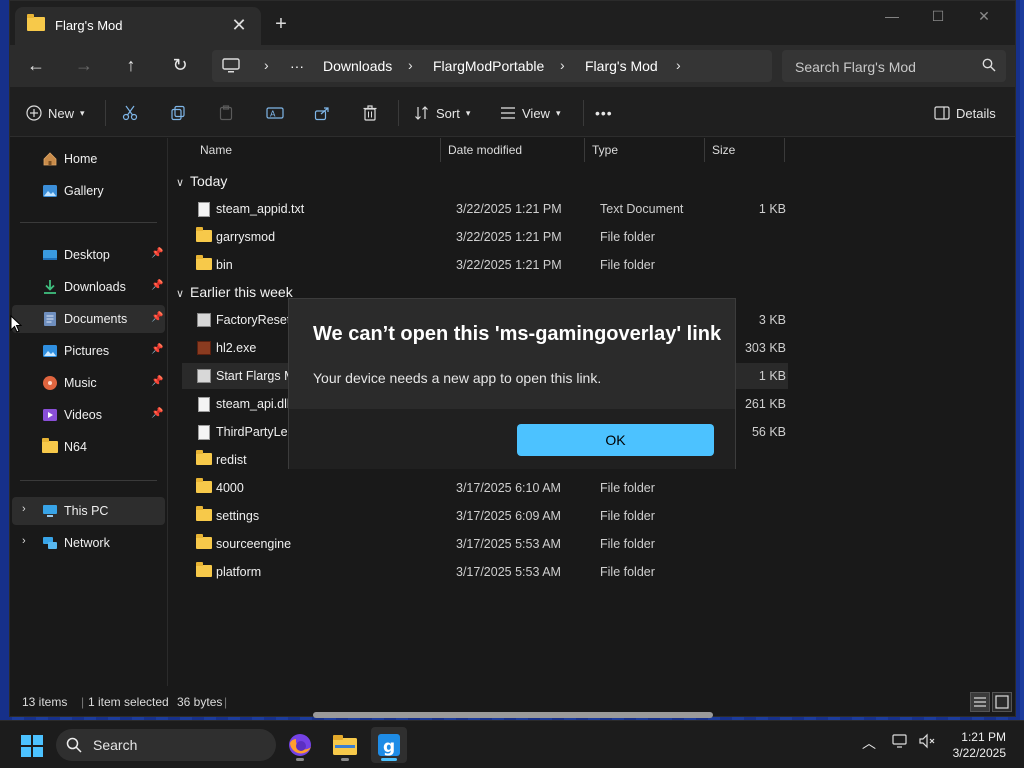  I want to click on column-header-size: Size, so click(723, 150).